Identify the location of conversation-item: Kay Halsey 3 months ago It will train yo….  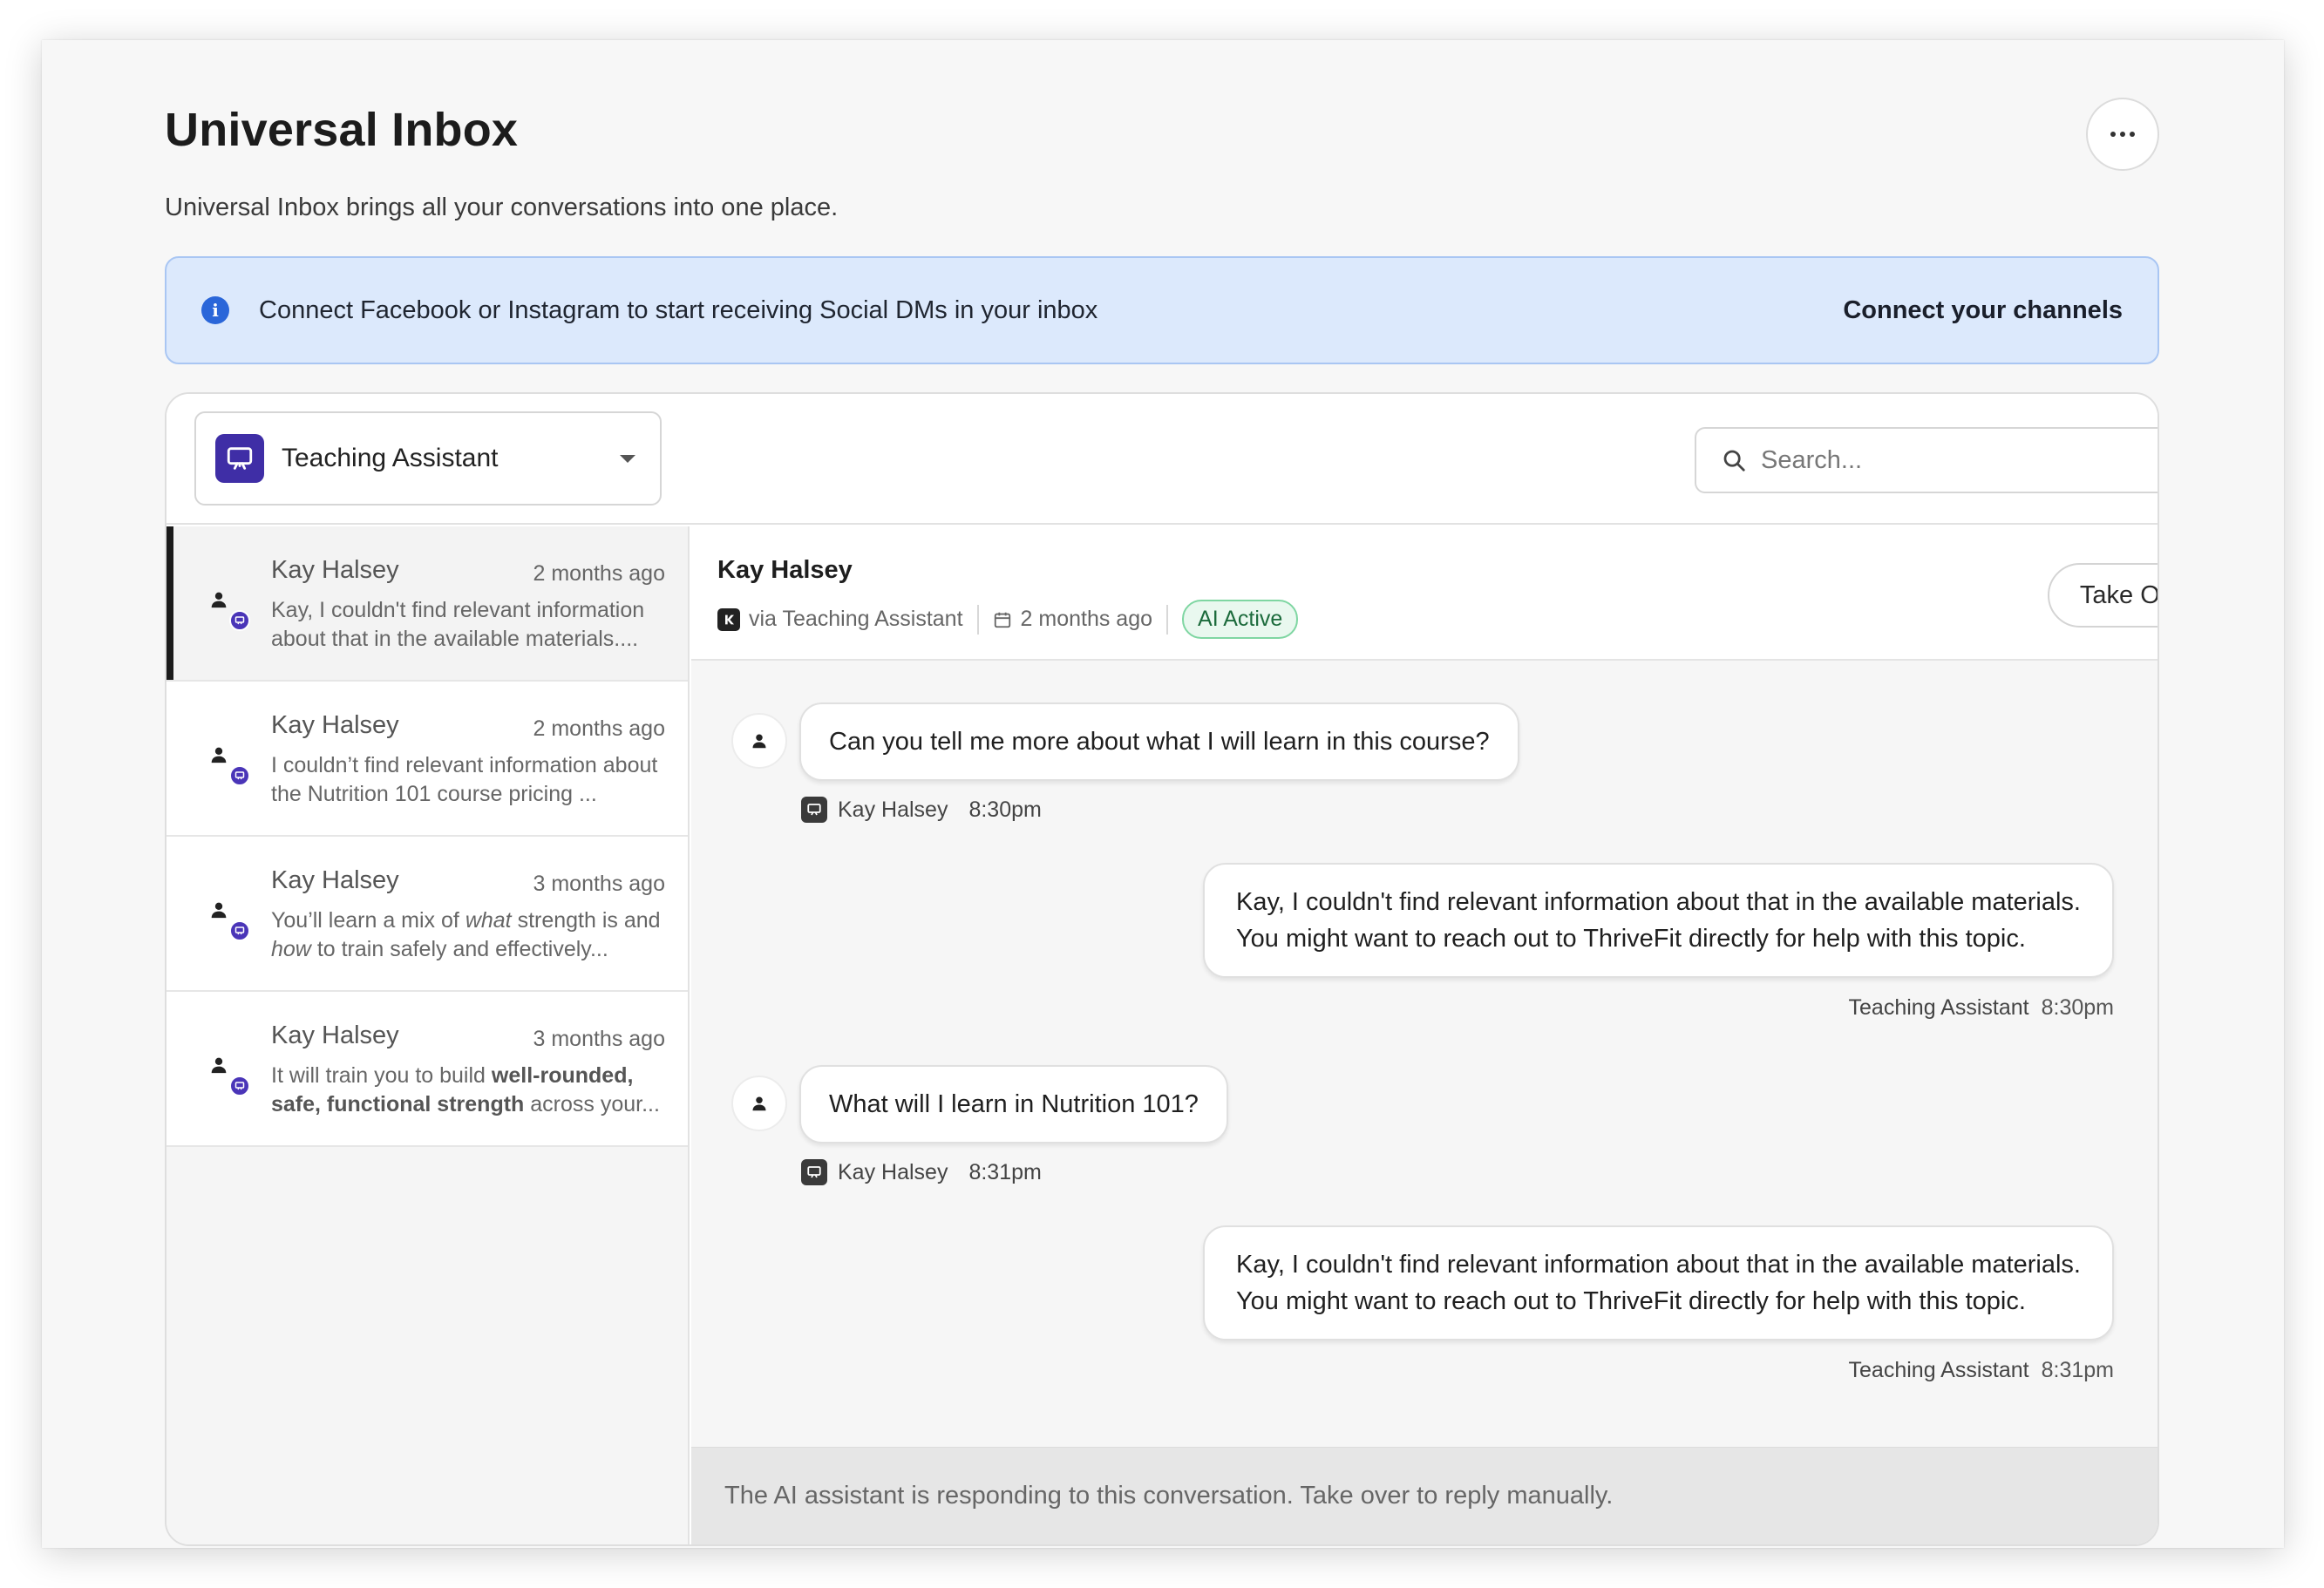
(427, 1070).